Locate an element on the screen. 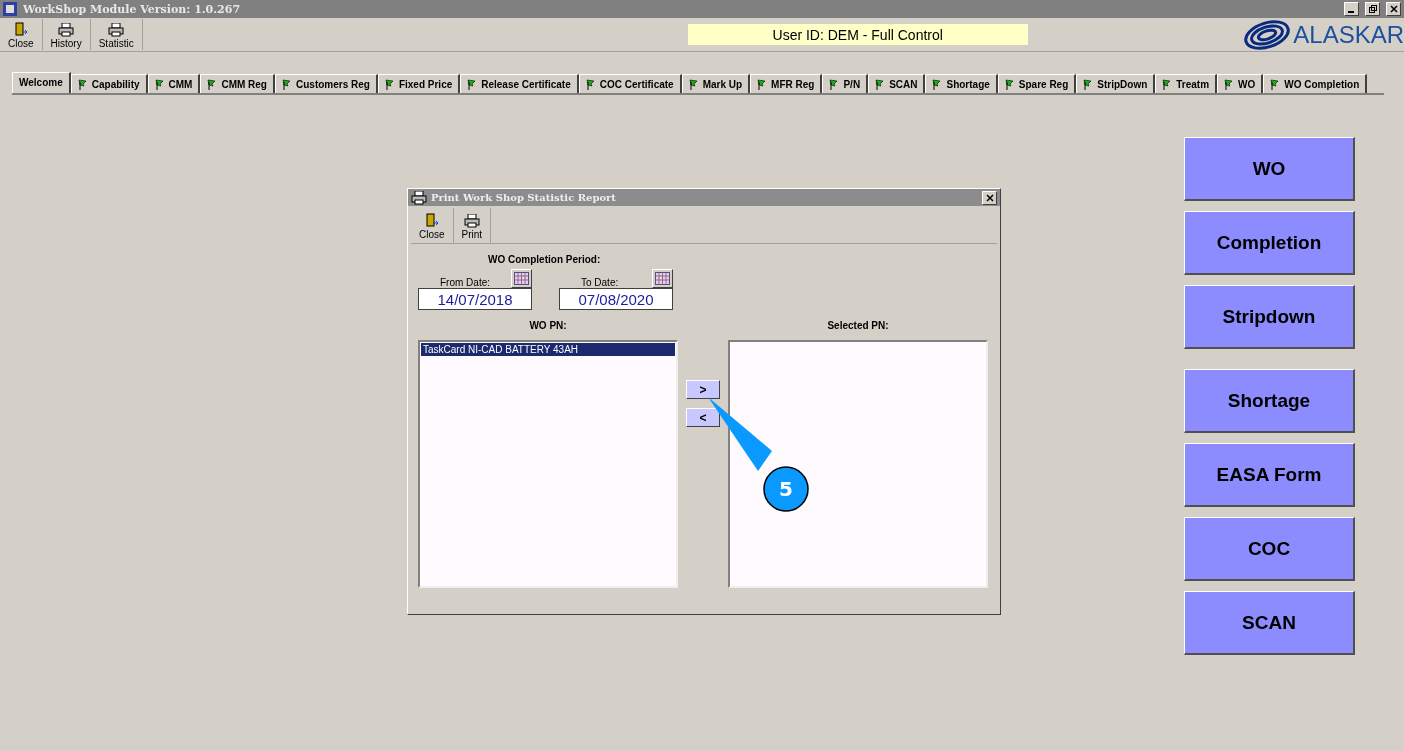 The height and width of the screenshot is (751, 1404). tab: WO is located at coordinates (1240, 83).